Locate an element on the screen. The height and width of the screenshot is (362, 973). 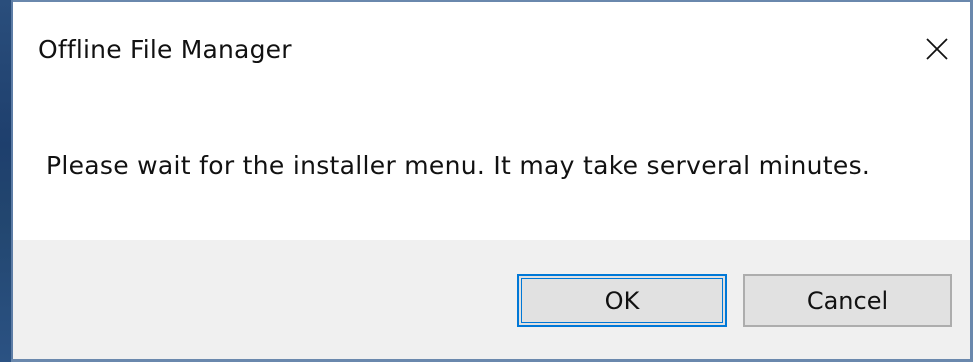
cancel-button: Cancel is located at coordinates (847, 300).